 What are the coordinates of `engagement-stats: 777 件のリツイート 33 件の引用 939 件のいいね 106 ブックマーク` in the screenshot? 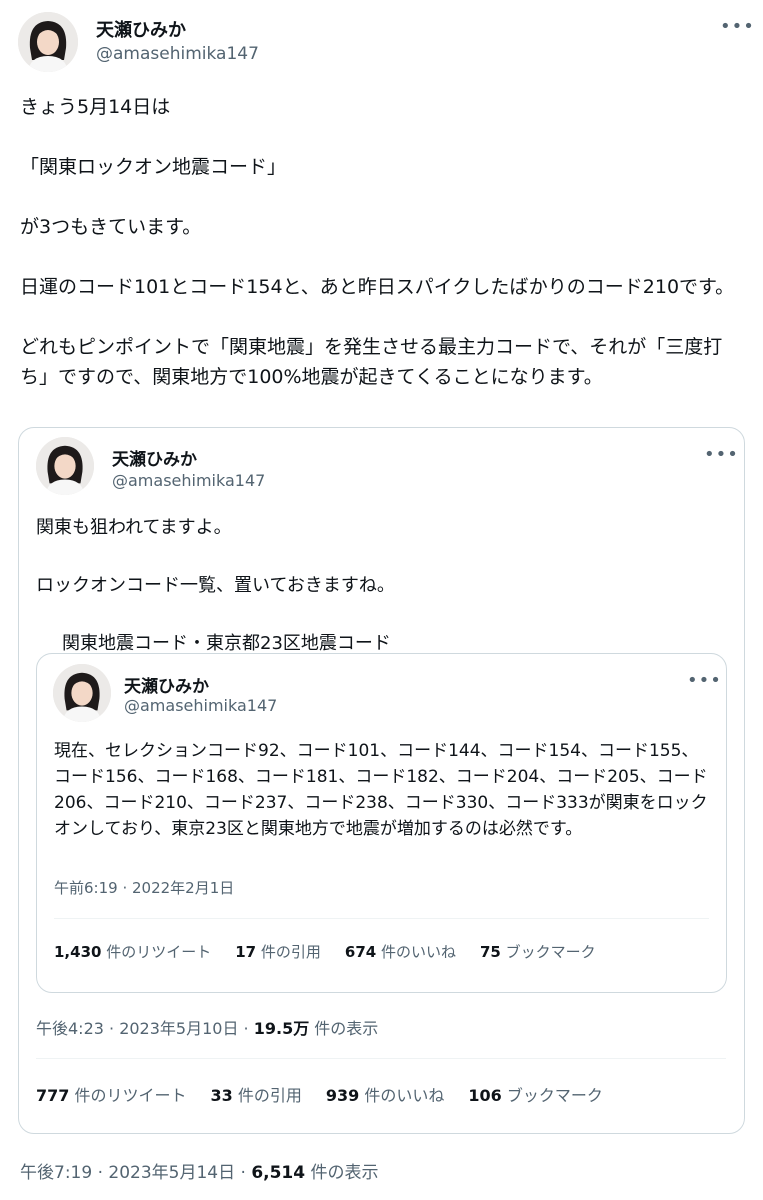 It's located at (331, 1094).